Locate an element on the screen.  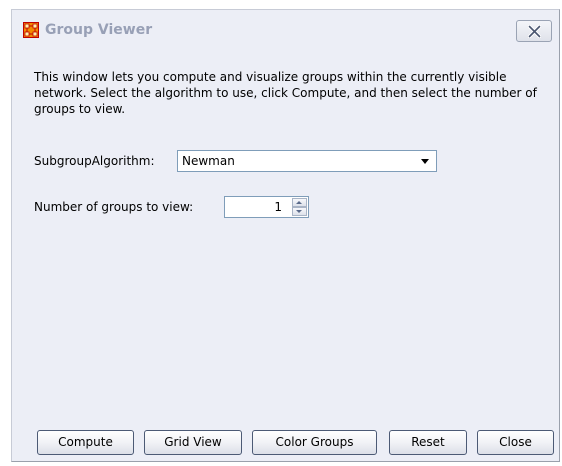
group-viewer-app-icon is located at coordinates (31, 30).